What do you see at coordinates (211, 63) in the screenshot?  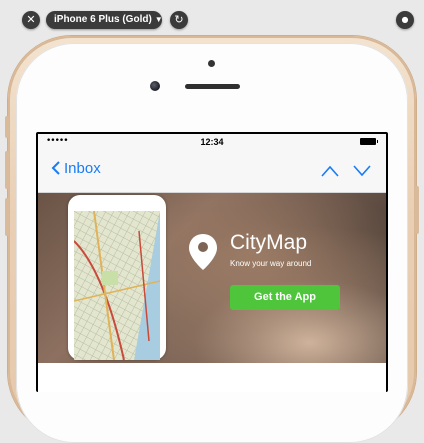 I see `proximity-sensor` at bounding box center [211, 63].